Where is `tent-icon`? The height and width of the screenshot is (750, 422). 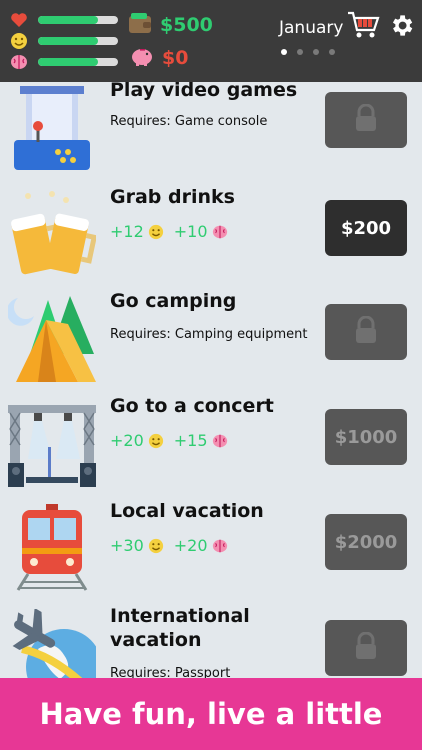 tent-icon is located at coordinates (51, 338).